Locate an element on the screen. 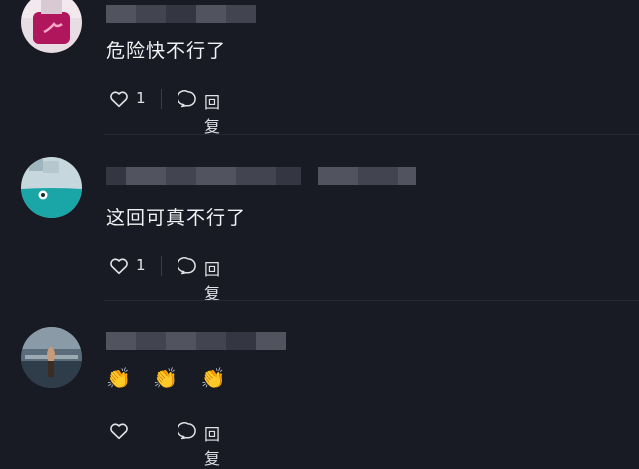 The width and height of the screenshot is (639, 469). teal-eye-avatar-icon is located at coordinates (51, 187).